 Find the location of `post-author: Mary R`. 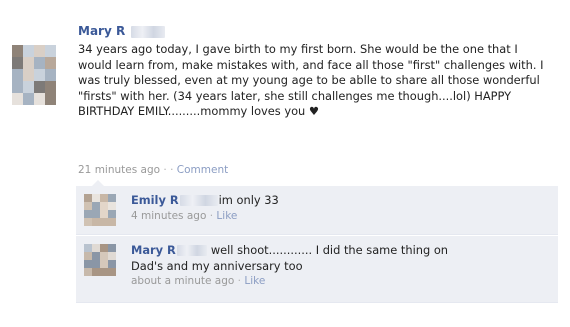

post-author: Mary R is located at coordinates (122, 31).